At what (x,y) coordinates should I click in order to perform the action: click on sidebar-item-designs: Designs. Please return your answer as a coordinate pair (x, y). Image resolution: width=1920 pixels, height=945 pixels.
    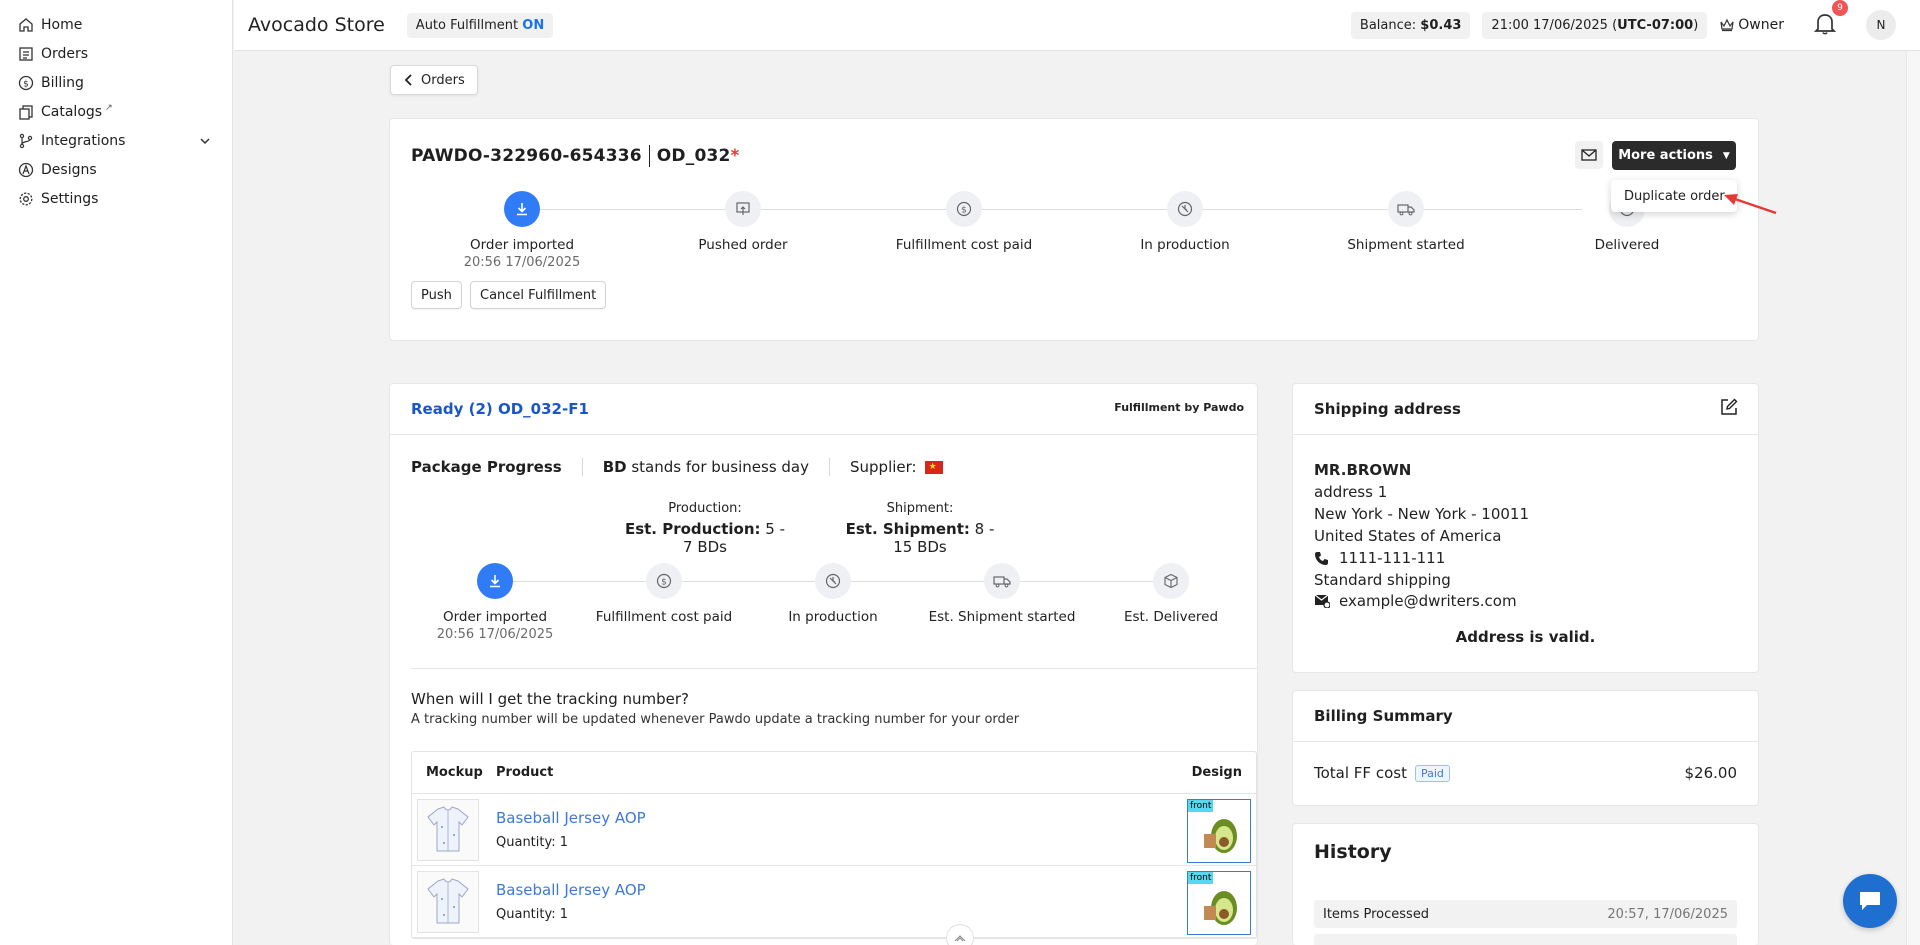
    Looking at the image, I should click on (116, 169).